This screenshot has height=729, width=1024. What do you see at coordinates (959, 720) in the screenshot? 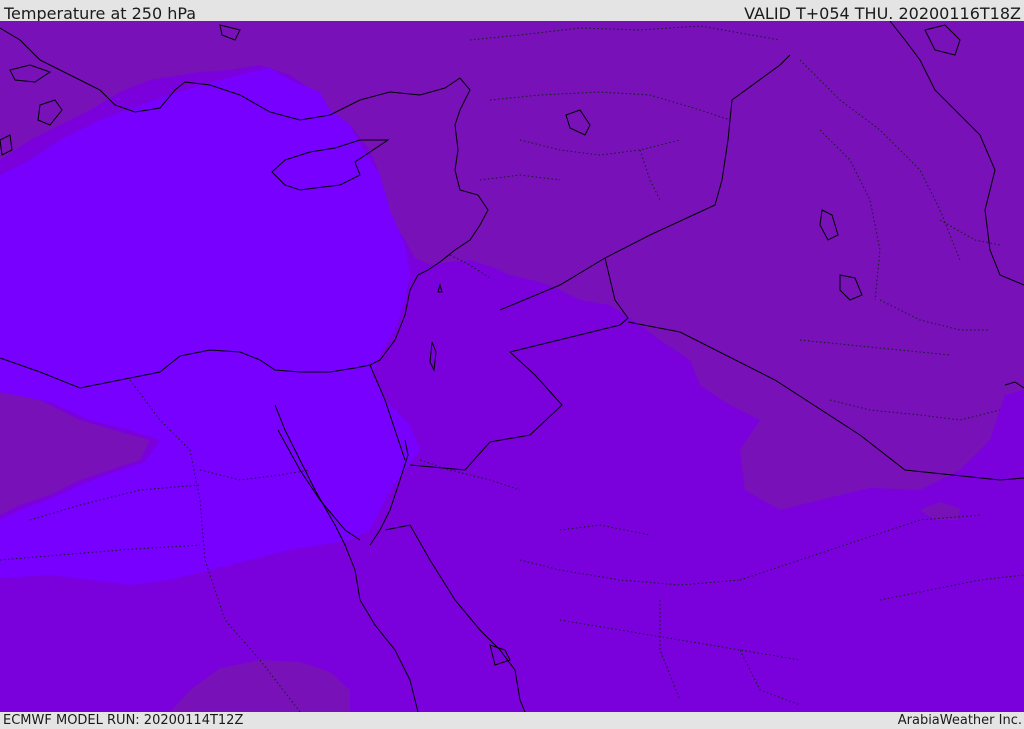
I see `credit-label: ArabiaWeather Inc.` at bounding box center [959, 720].